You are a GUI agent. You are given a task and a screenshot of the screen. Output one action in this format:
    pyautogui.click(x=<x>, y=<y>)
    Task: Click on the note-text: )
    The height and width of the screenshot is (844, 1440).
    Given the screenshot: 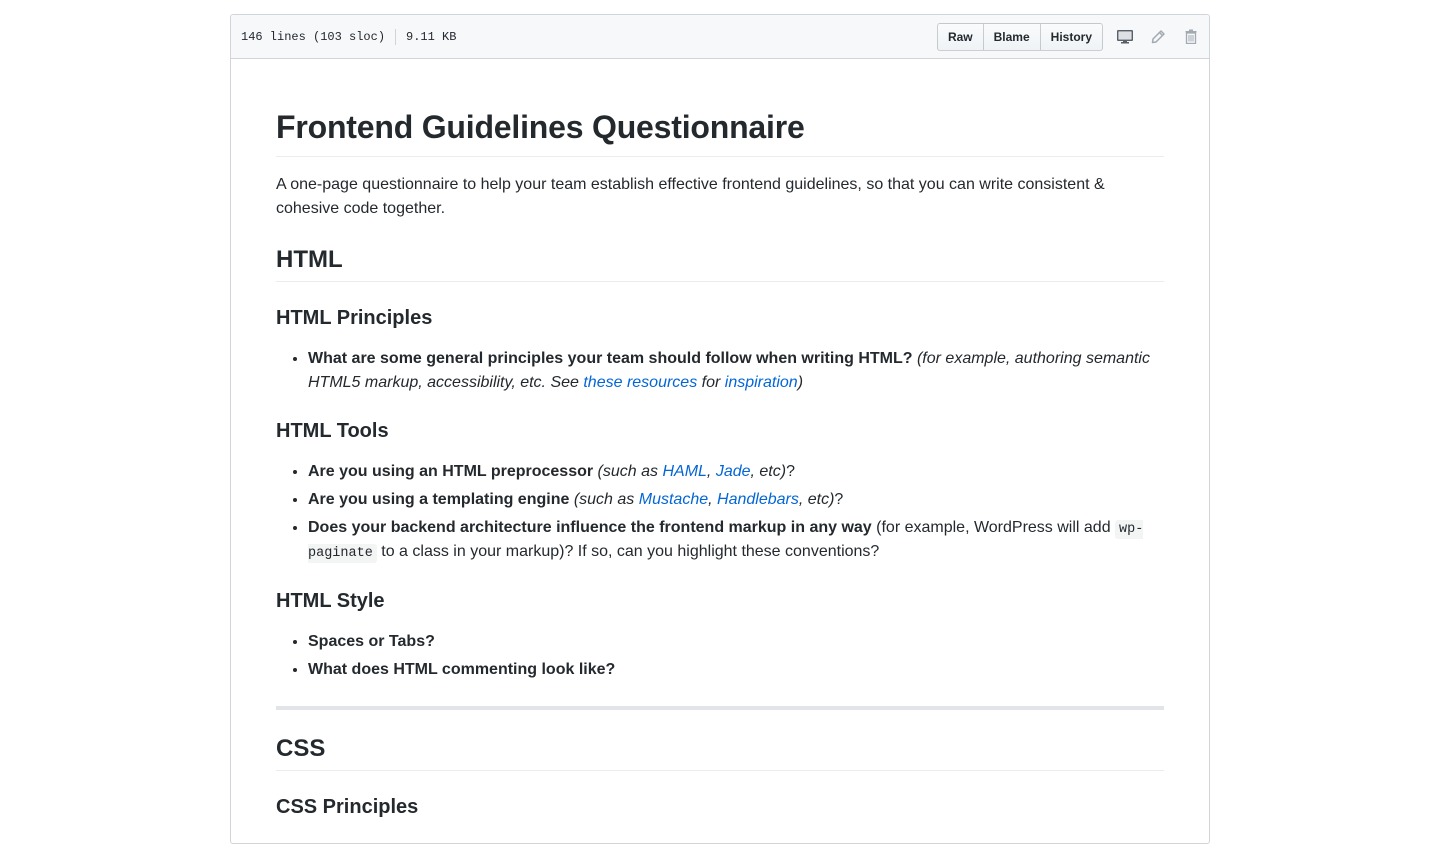 What is the action you would take?
    pyautogui.click(x=800, y=382)
    